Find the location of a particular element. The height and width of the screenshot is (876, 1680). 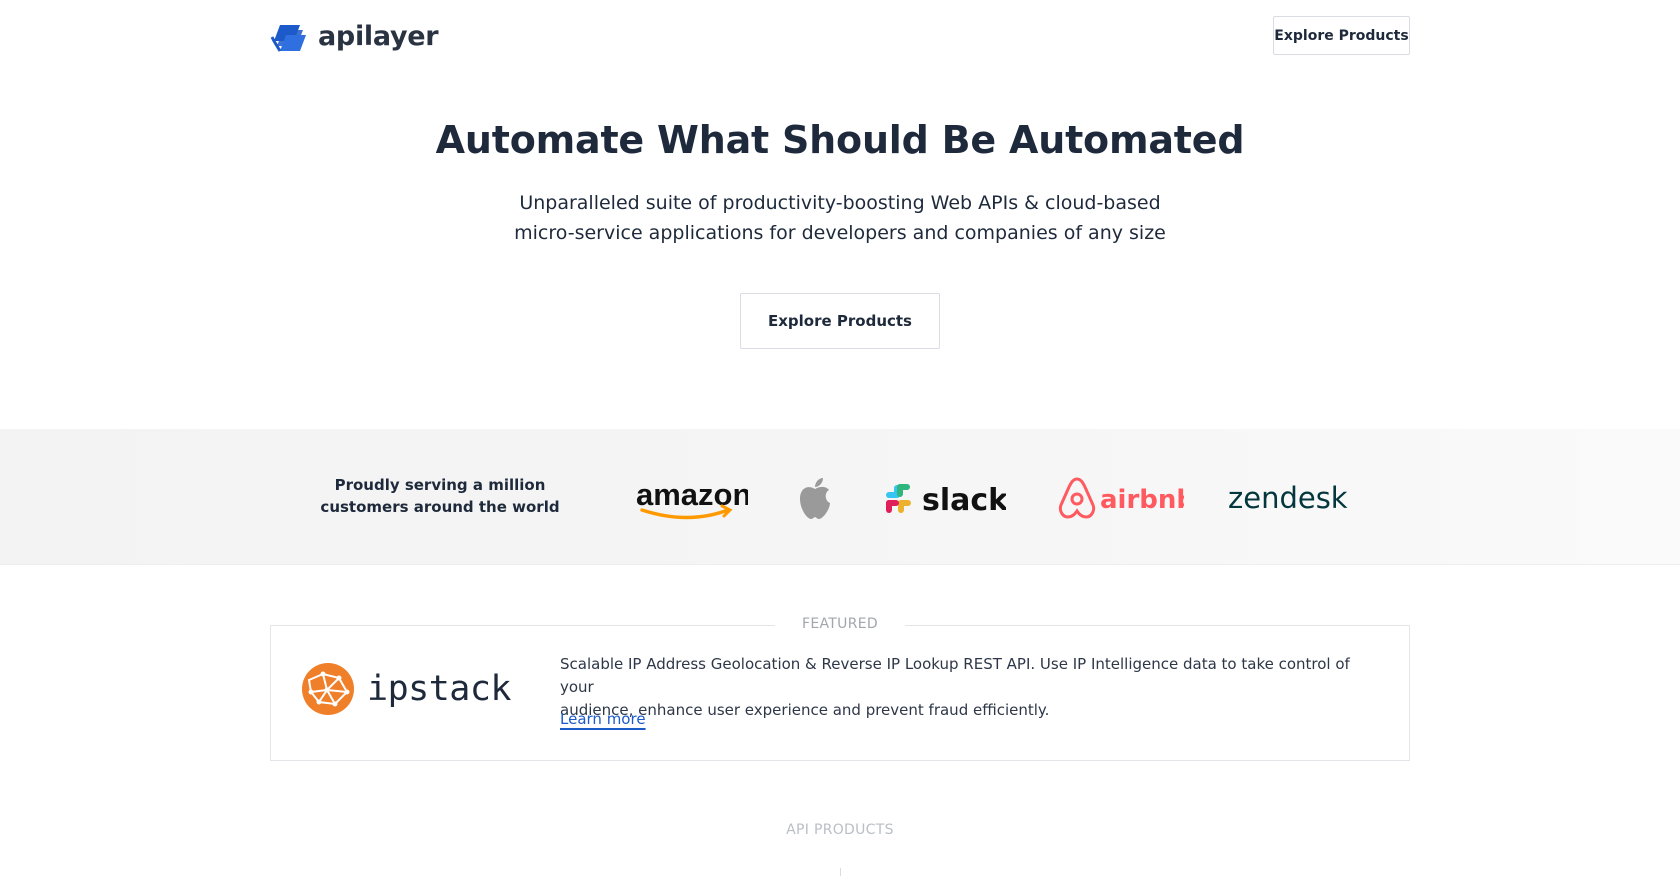

amazon-logo: amazon is located at coordinates (692, 498).